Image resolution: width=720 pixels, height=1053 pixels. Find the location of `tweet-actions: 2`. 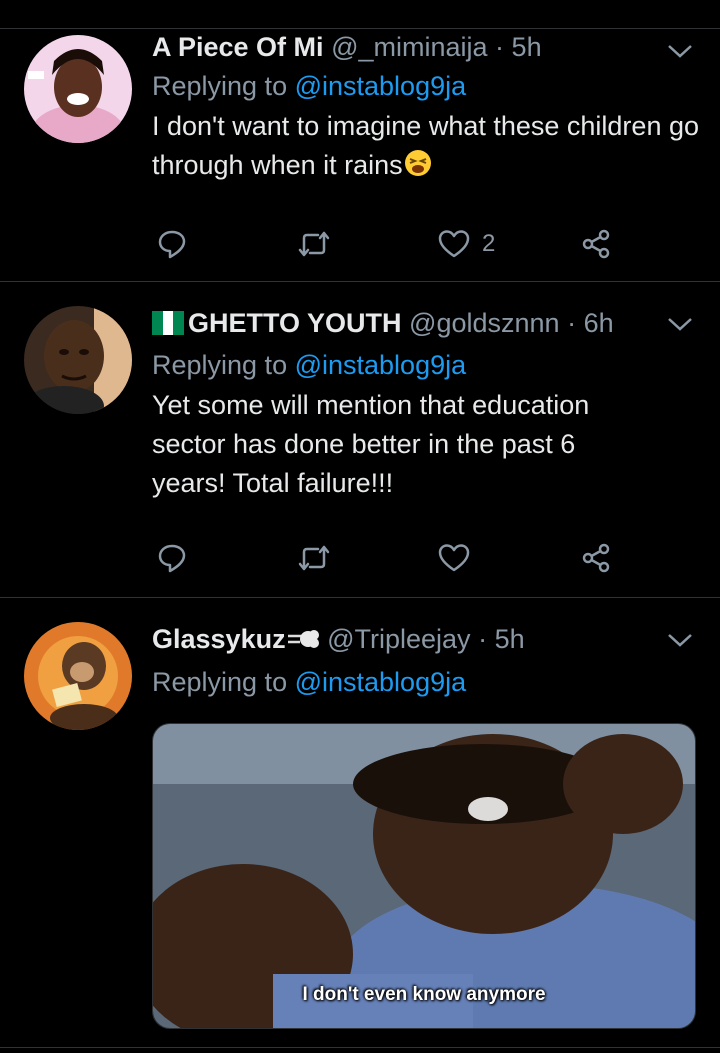

tweet-actions: 2 is located at coordinates (387, 244).